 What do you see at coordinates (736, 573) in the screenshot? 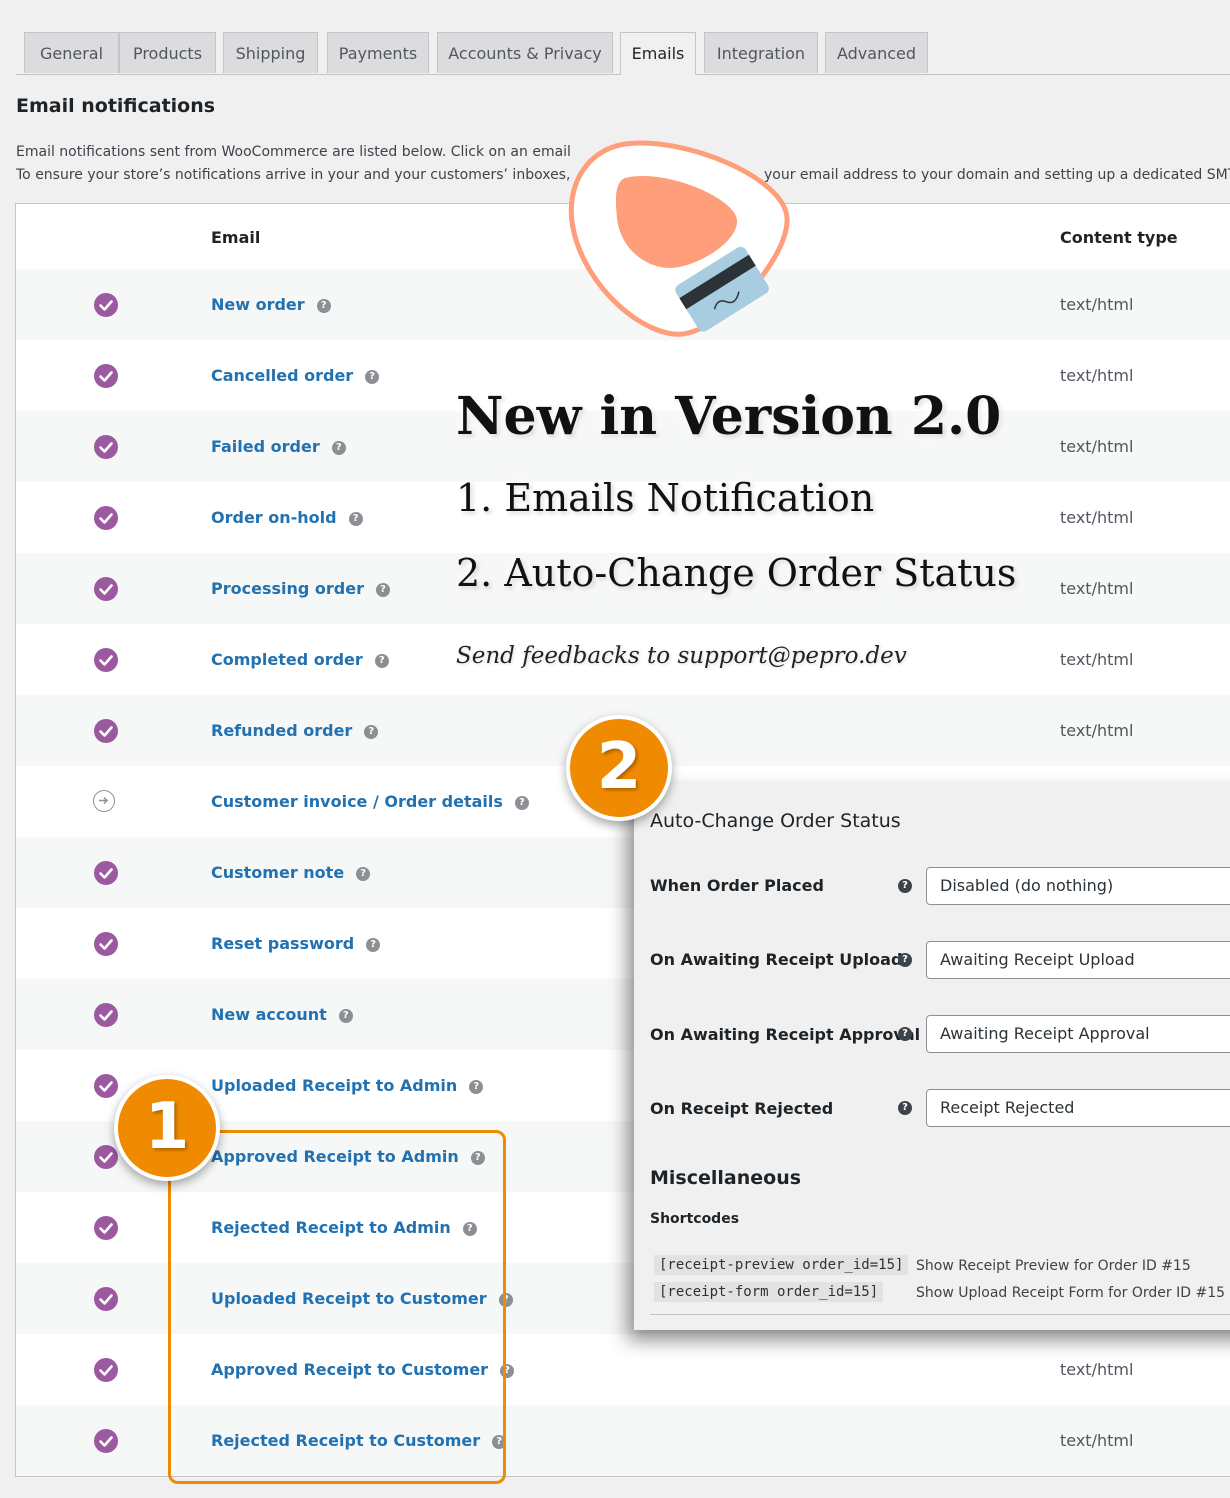
I see `promo-item-2: 2. Auto-Change Order Status` at bounding box center [736, 573].